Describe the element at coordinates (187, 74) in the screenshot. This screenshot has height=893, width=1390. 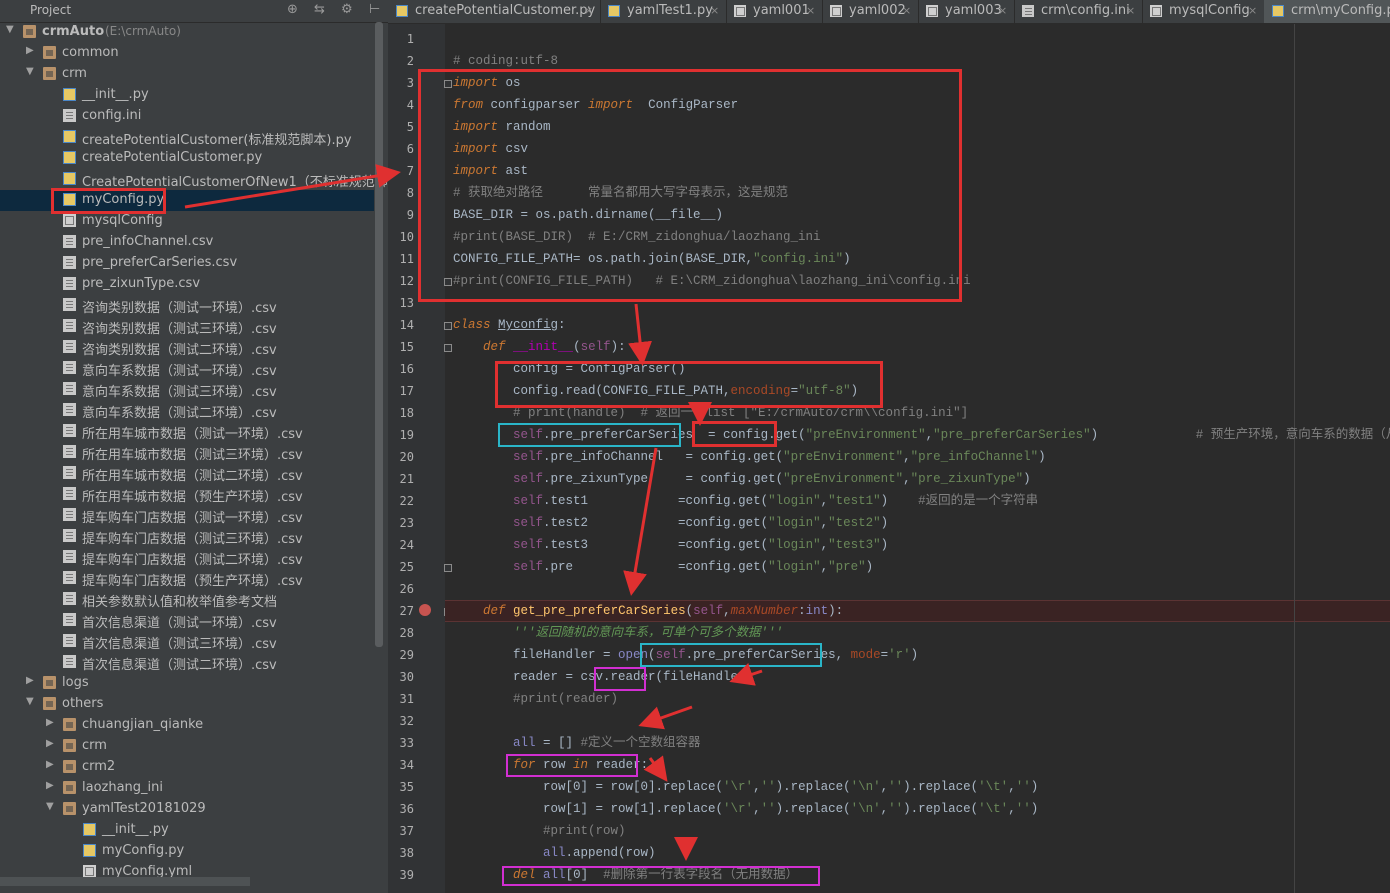
I see `tree-item: ▼ crm` at that location.